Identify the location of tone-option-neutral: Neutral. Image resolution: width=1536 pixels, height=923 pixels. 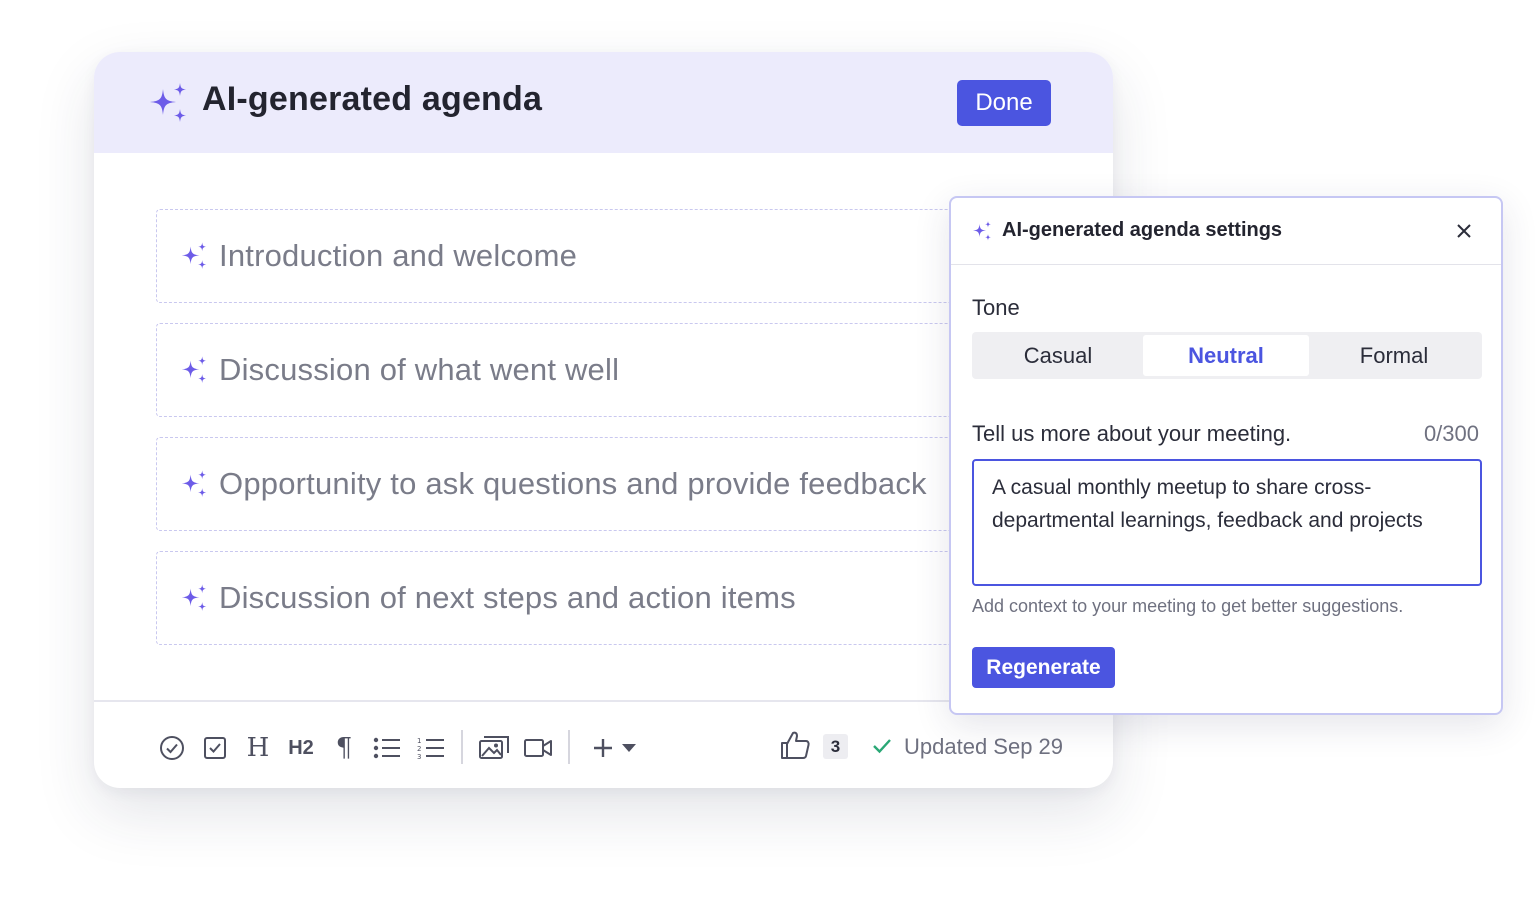
(1226, 355).